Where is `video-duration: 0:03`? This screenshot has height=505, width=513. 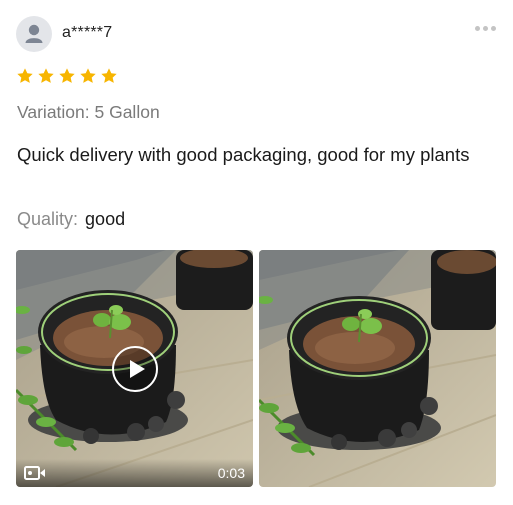 video-duration: 0:03 is located at coordinates (231, 473).